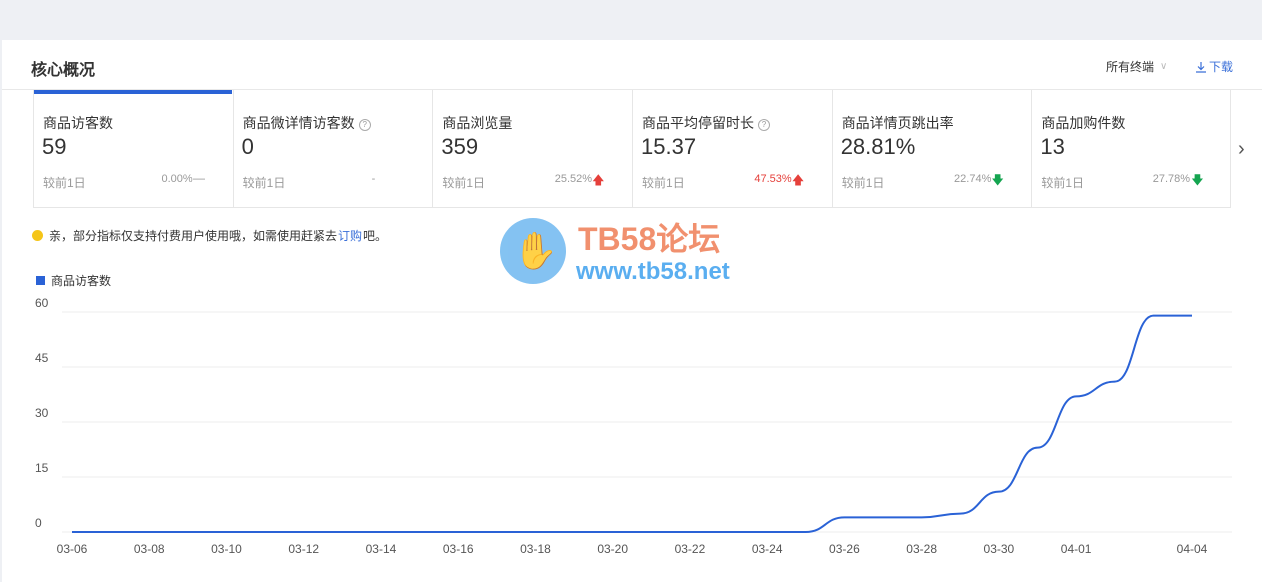 This screenshot has height=582, width=1262. What do you see at coordinates (669, 146) in the screenshot?
I see `metric-value: 15.37` at bounding box center [669, 146].